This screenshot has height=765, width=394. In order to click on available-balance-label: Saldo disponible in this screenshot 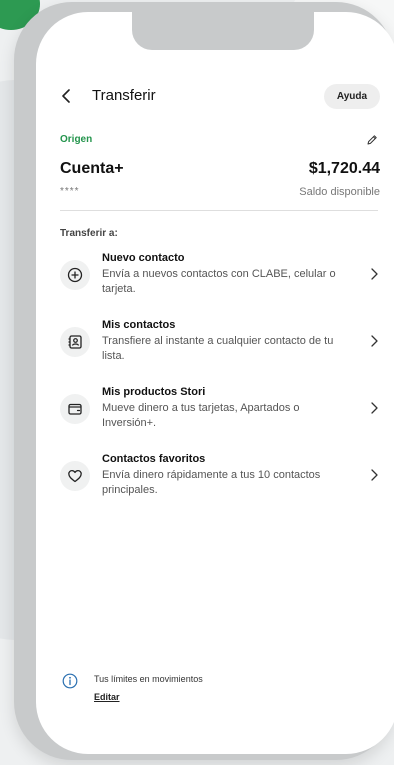, I will do `click(339, 192)`.